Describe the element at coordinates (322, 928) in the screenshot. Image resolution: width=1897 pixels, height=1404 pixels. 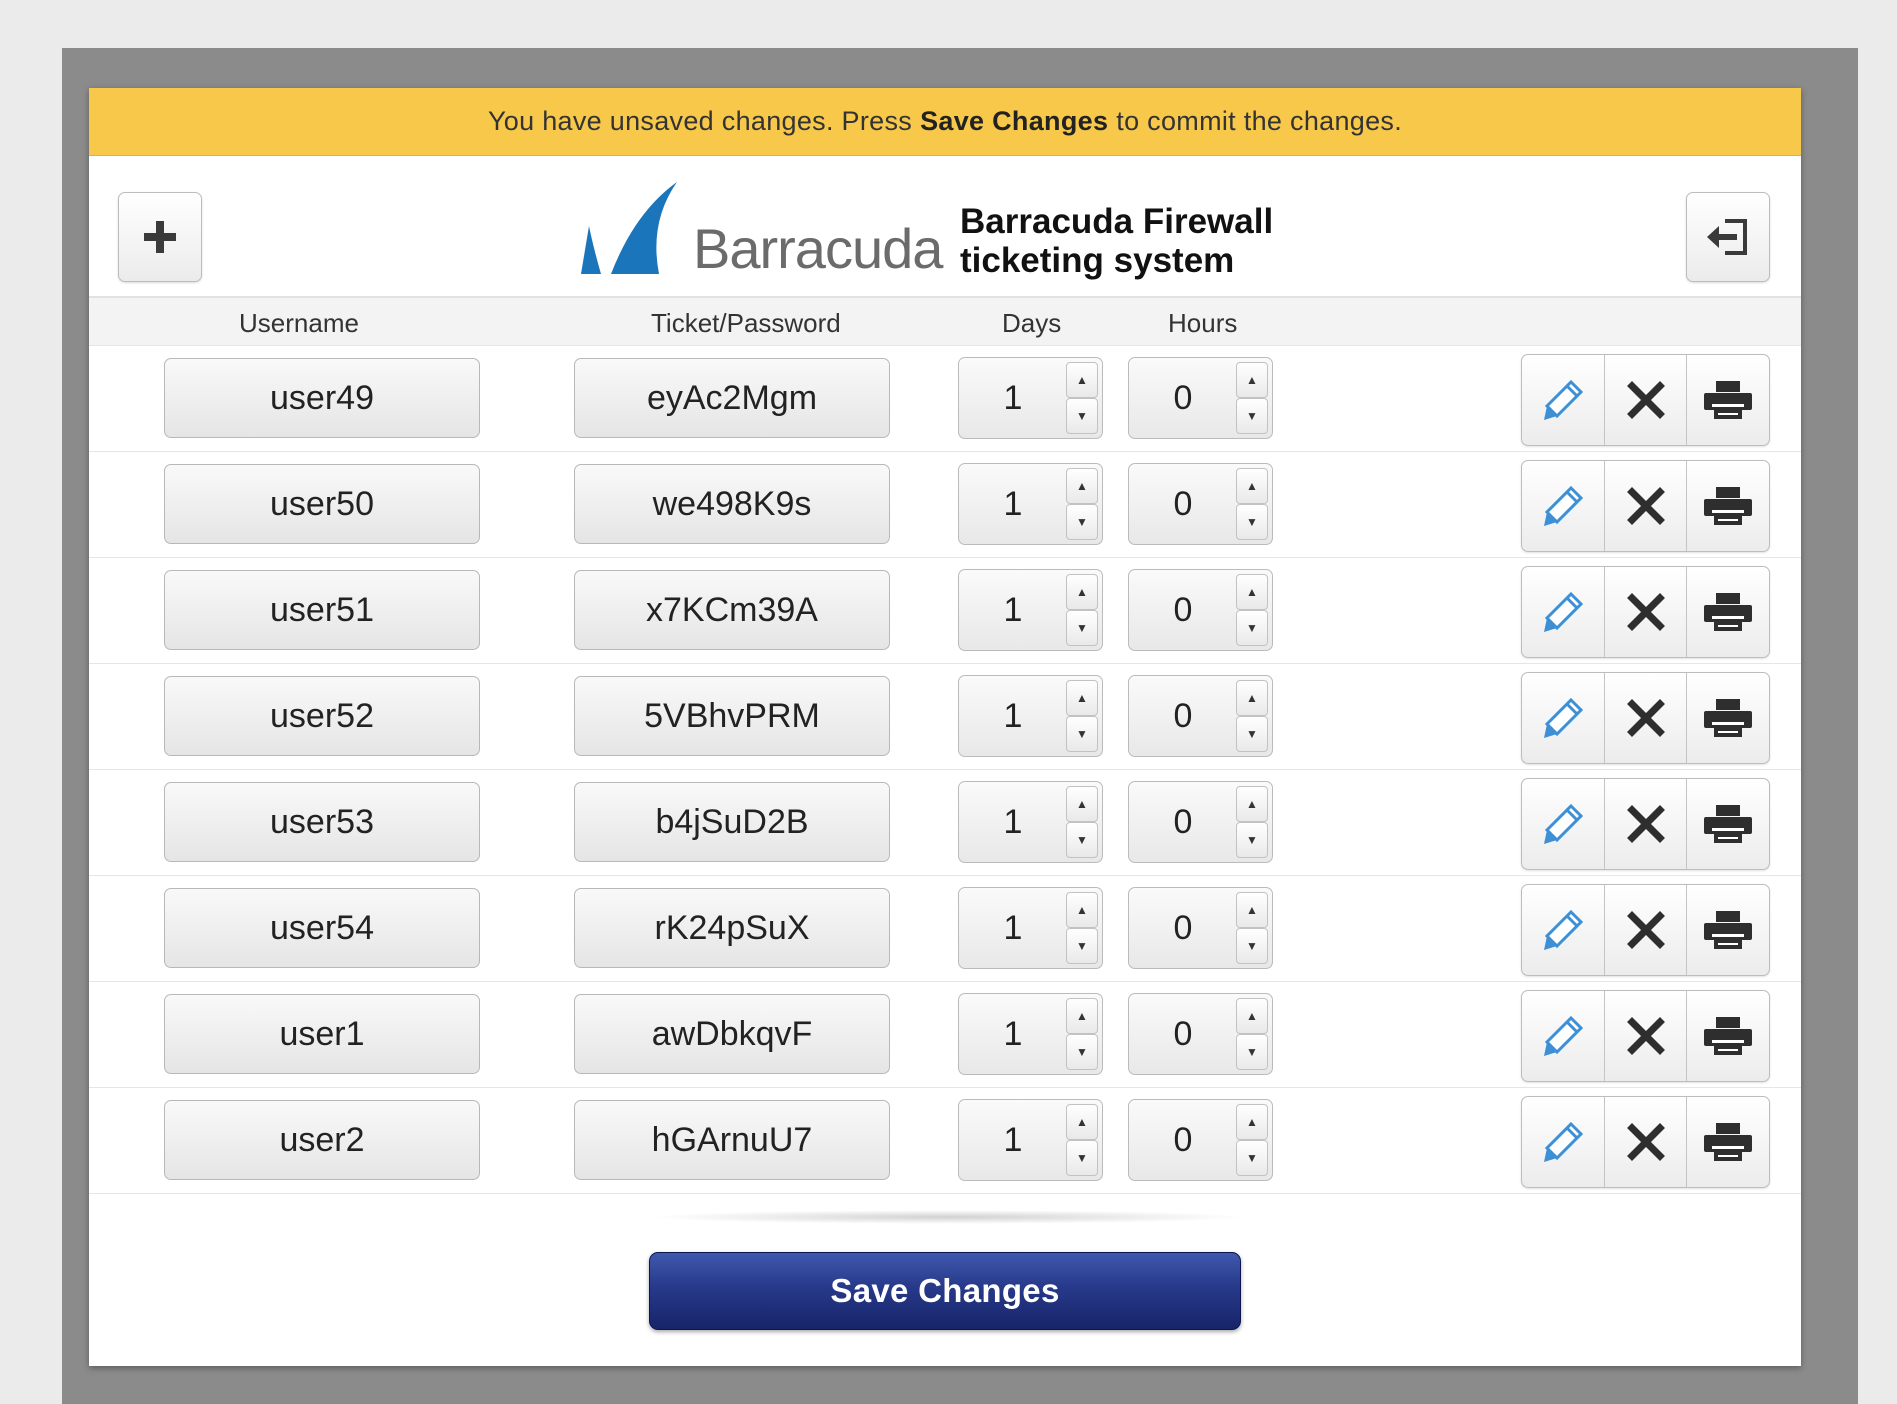
I see `username-field: user54` at that location.